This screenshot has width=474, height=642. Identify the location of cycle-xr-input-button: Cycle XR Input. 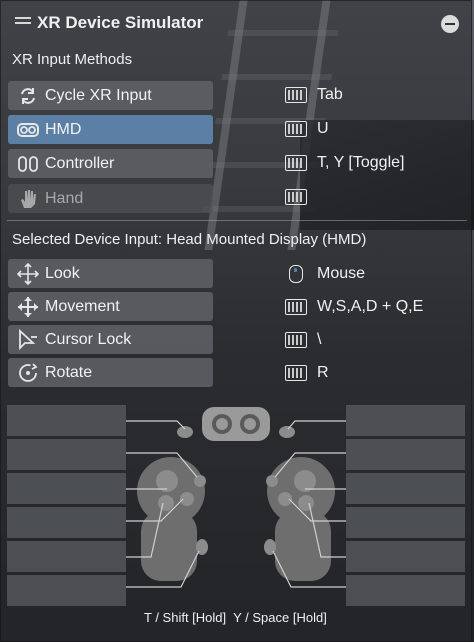
(110, 95).